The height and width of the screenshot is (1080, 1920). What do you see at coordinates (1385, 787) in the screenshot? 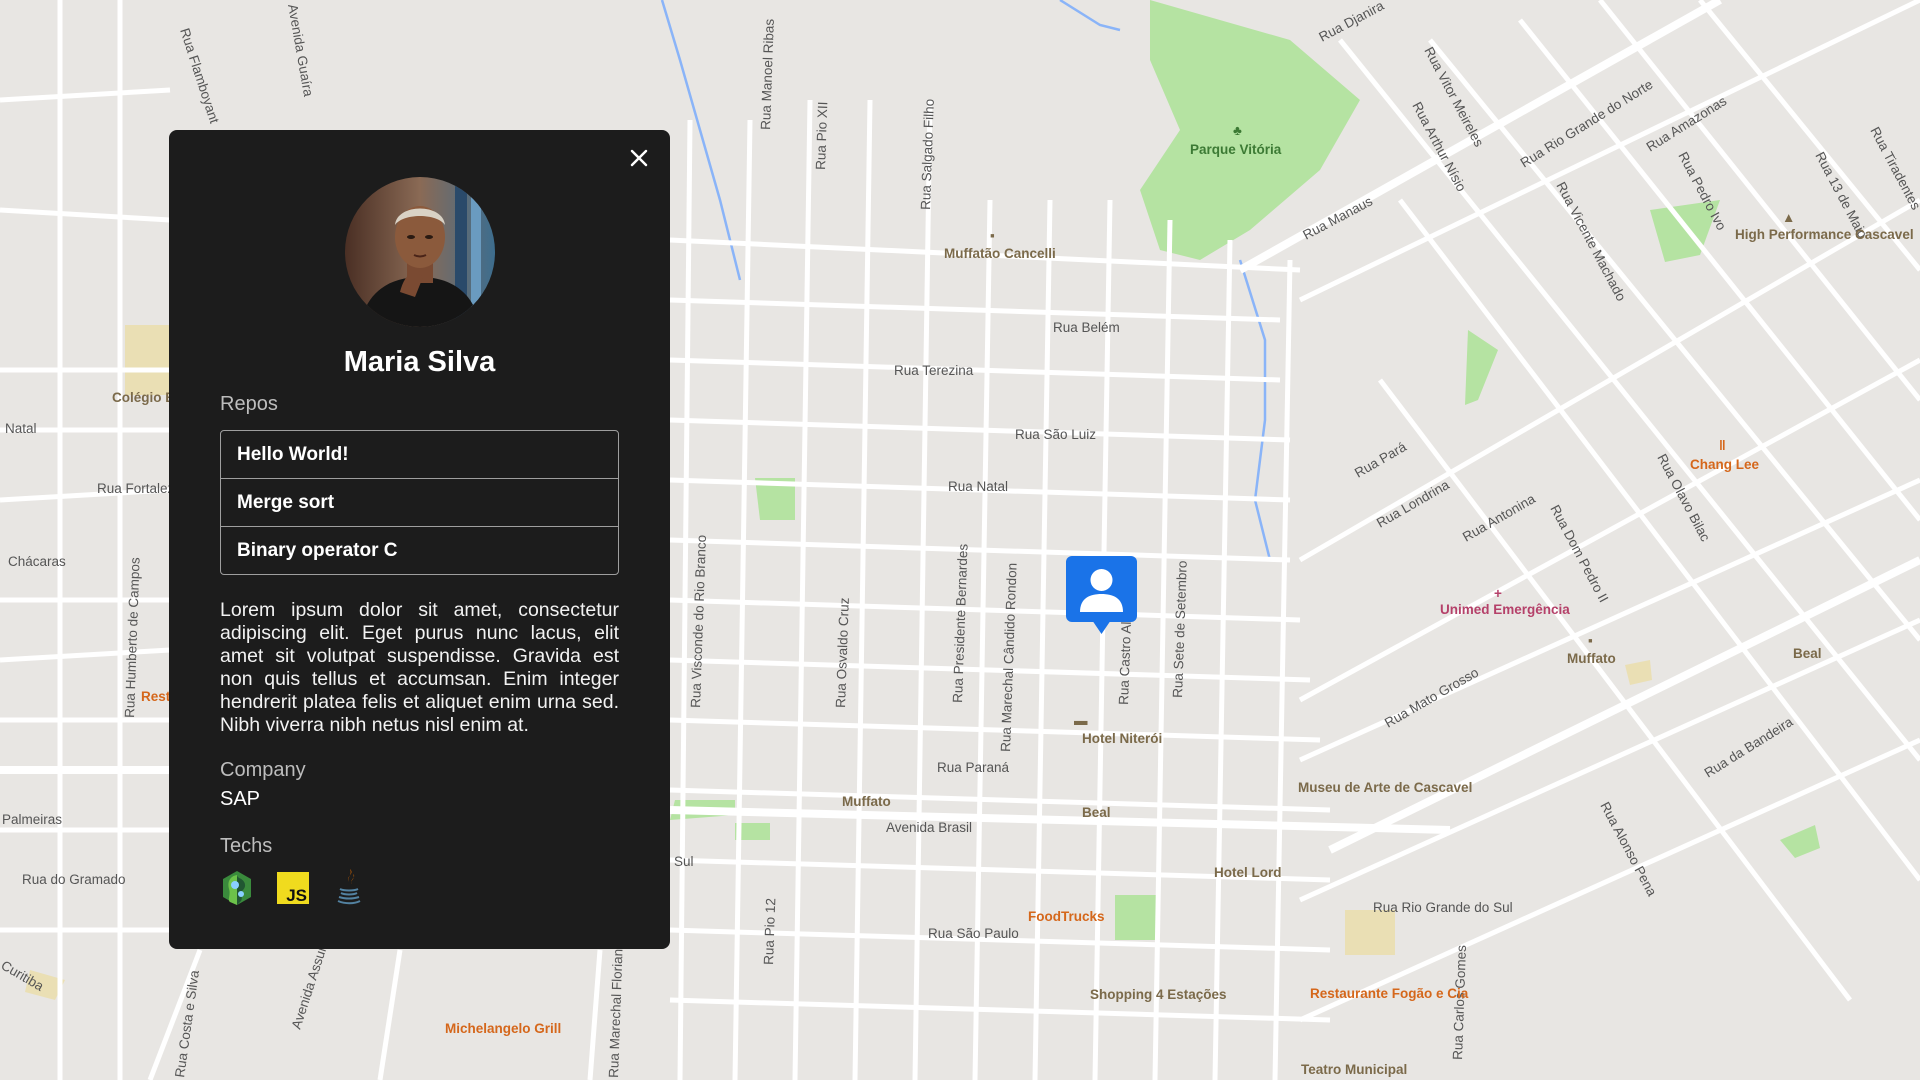
I see `place-label: Museu de Arte de Cascavel` at bounding box center [1385, 787].